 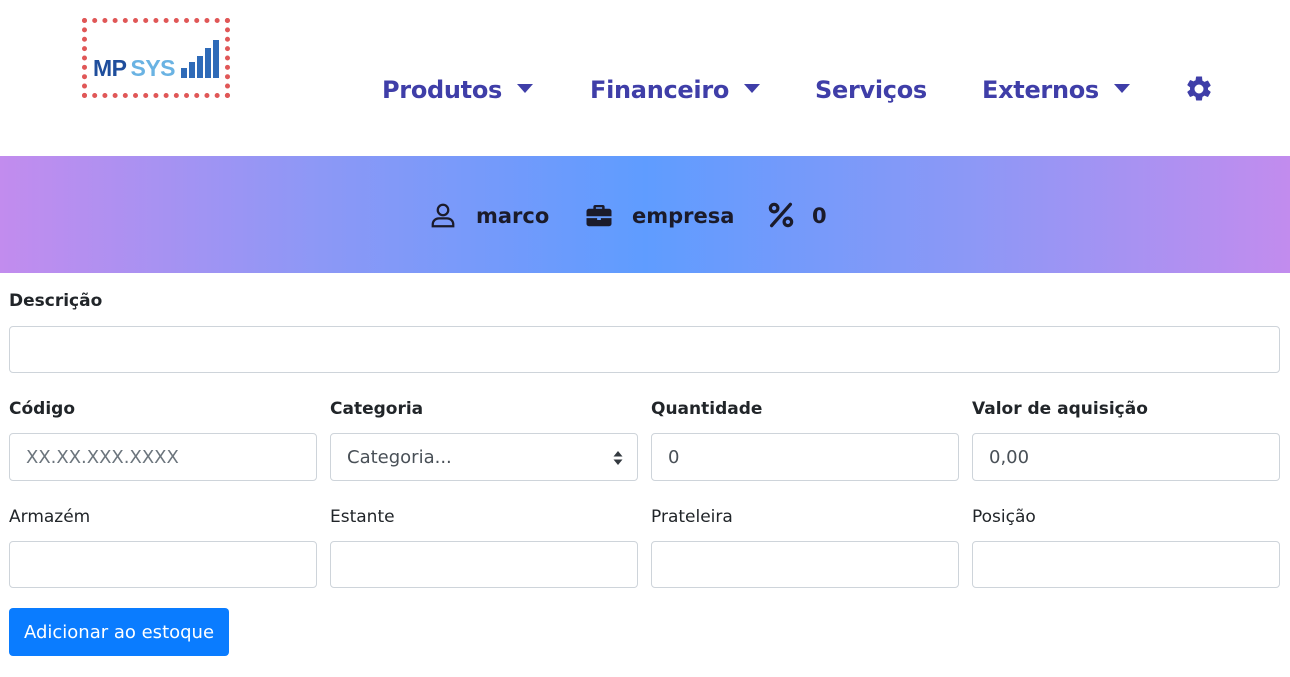 What do you see at coordinates (618, 458) in the screenshot?
I see `select-arrows-icon` at bounding box center [618, 458].